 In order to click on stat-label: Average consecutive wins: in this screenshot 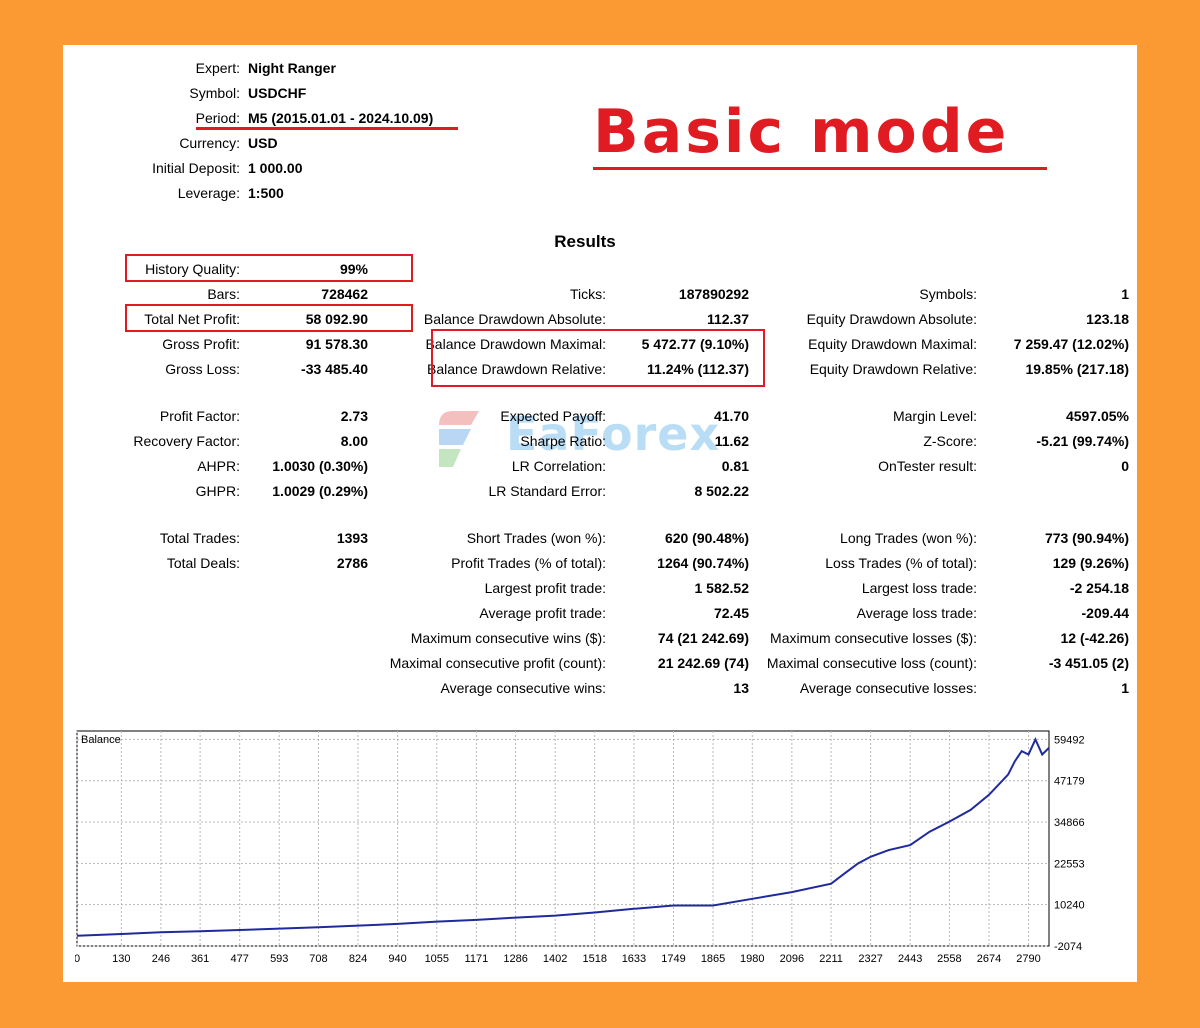, I will do `click(523, 688)`.